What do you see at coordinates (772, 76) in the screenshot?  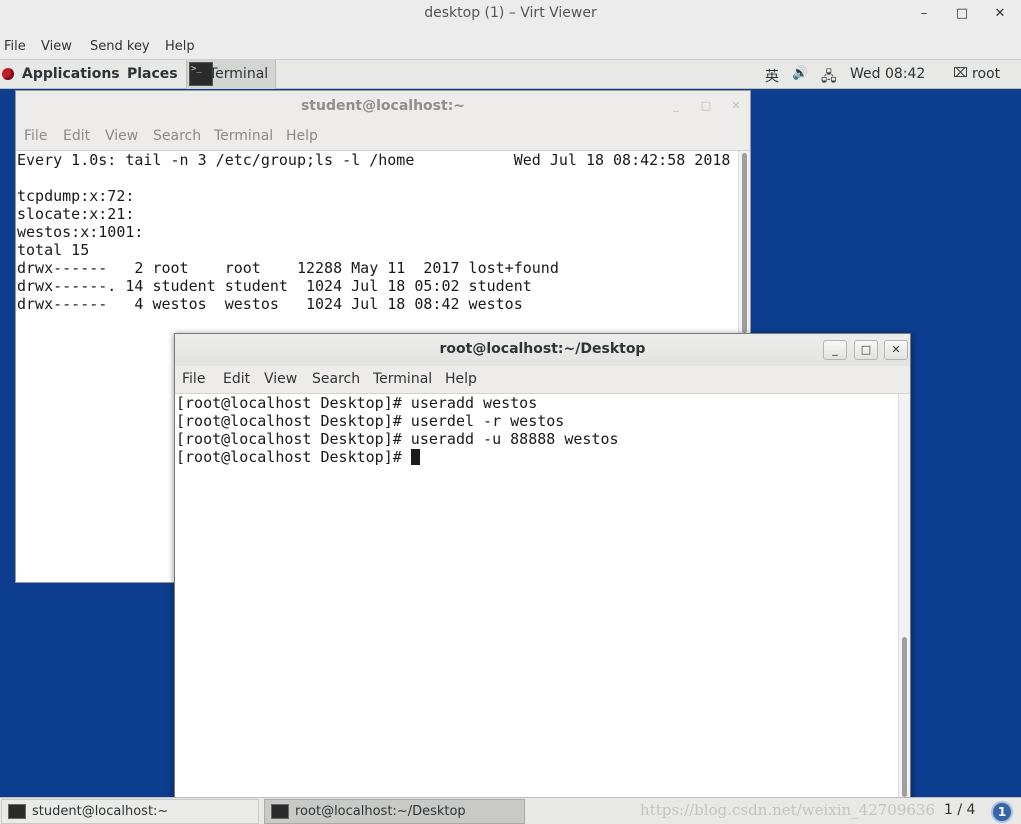 I see `input-method-indicator: 英` at bounding box center [772, 76].